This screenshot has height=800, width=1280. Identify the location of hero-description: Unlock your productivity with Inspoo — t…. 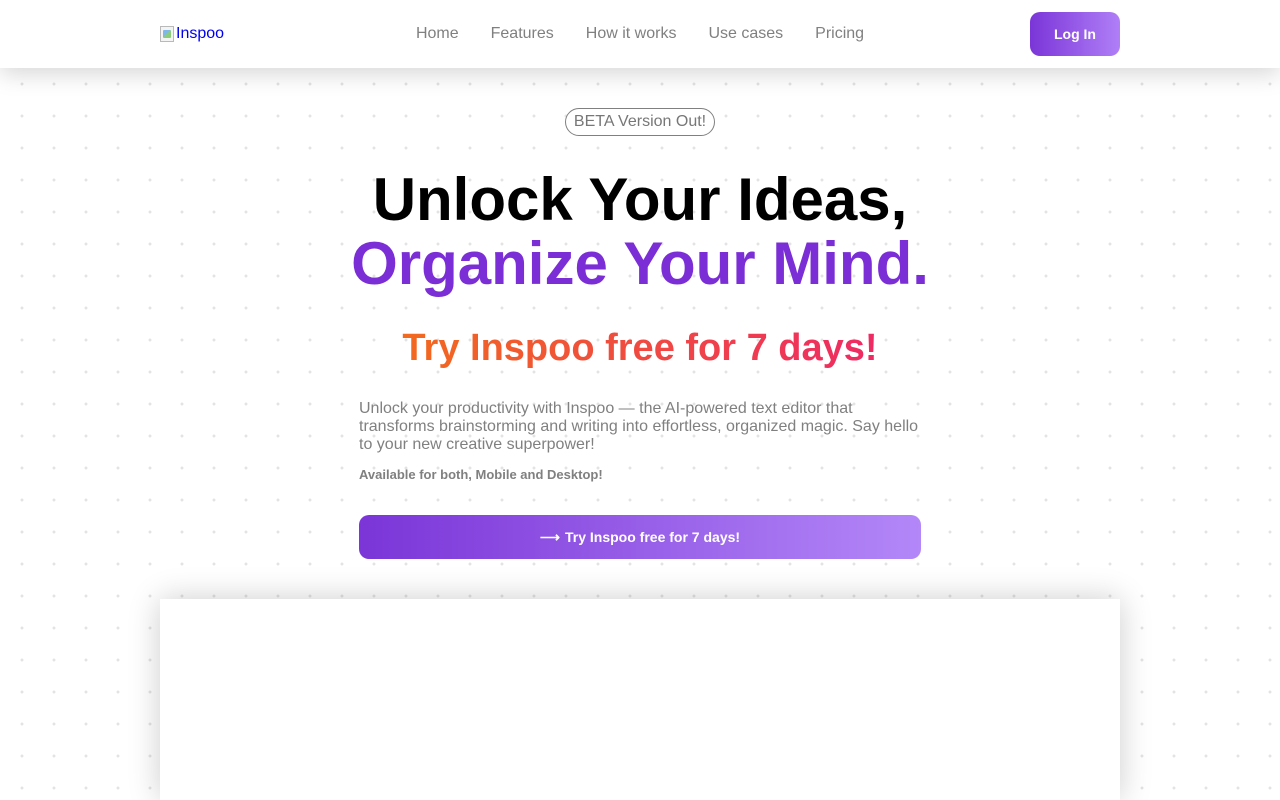
(639, 426).